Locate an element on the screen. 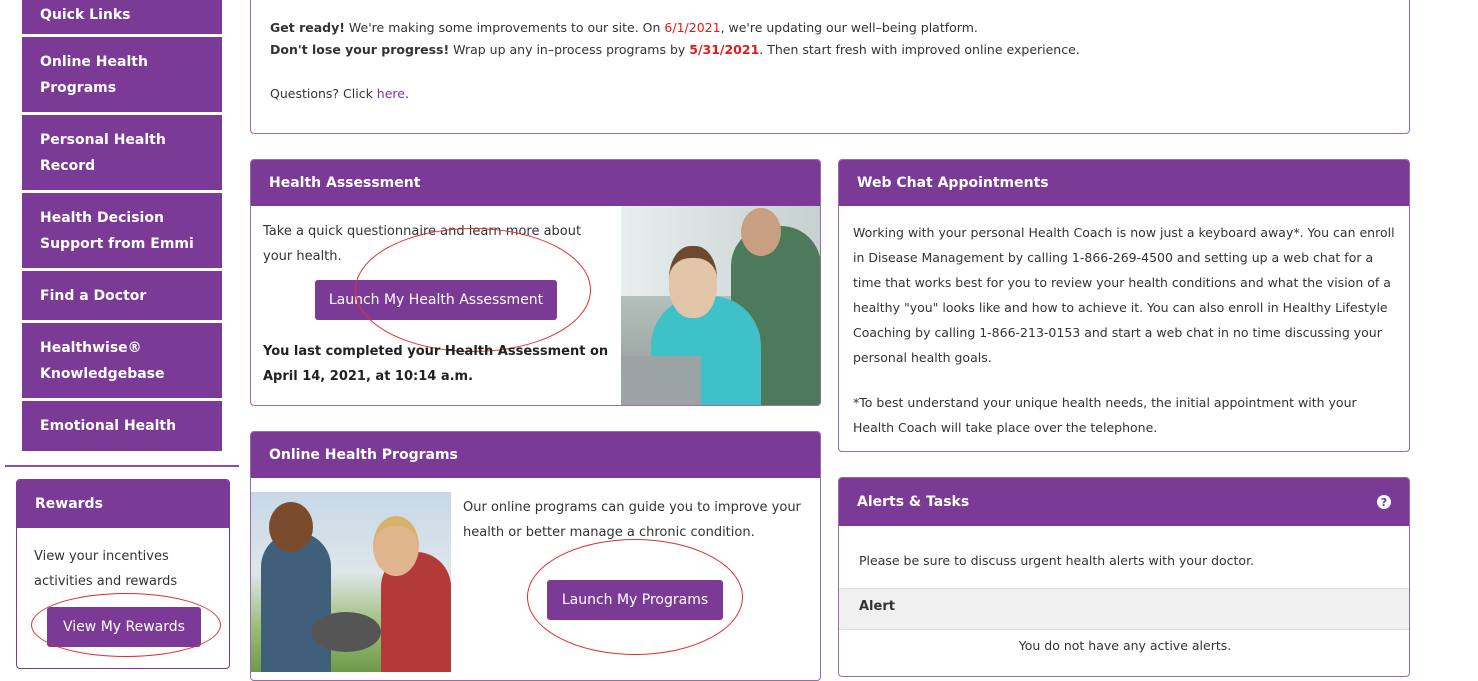 The width and height of the screenshot is (1478, 681). photo-head1-shape is located at coordinates (291, 527).